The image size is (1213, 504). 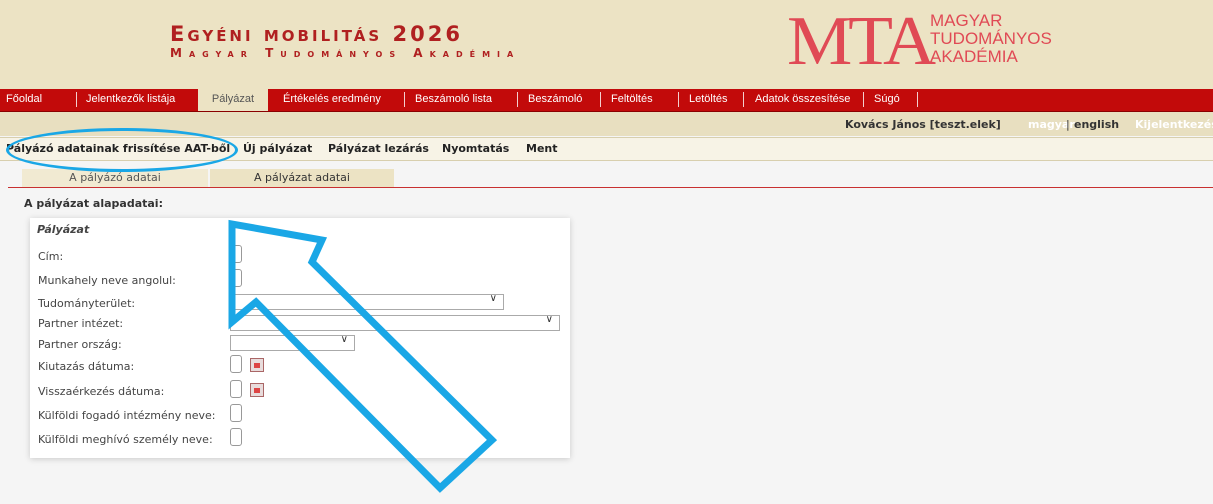 What do you see at coordinates (1174, 124) in the screenshot?
I see `logout-link: Kijelentkezés` at bounding box center [1174, 124].